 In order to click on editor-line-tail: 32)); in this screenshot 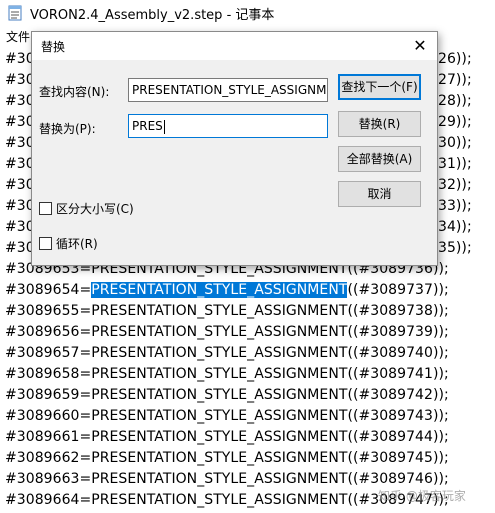, I will do `click(455, 185)`.